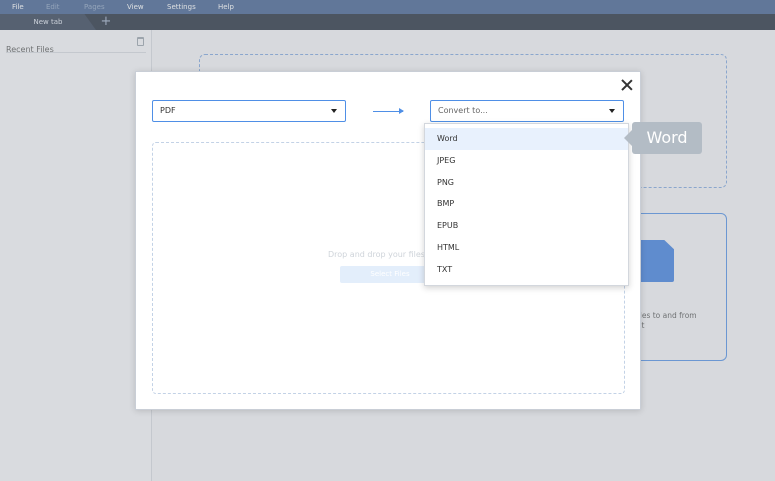 The width and height of the screenshot is (775, 481). I want to click on dropzone-hint: Drop and drop your files, so click(376, 254).